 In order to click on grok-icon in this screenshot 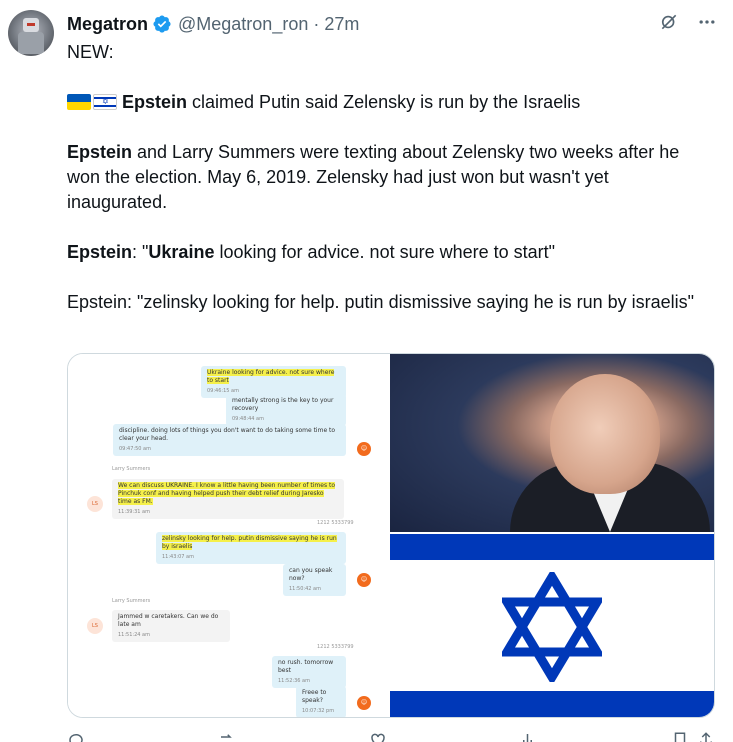, I will do `click(669, 24)`.